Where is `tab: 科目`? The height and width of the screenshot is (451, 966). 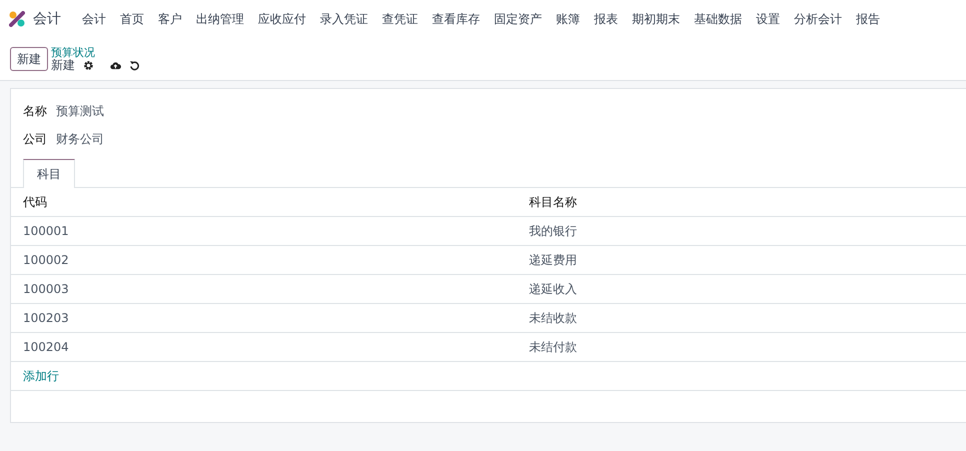
tab: 科目 is located at coordinates (49, 173).